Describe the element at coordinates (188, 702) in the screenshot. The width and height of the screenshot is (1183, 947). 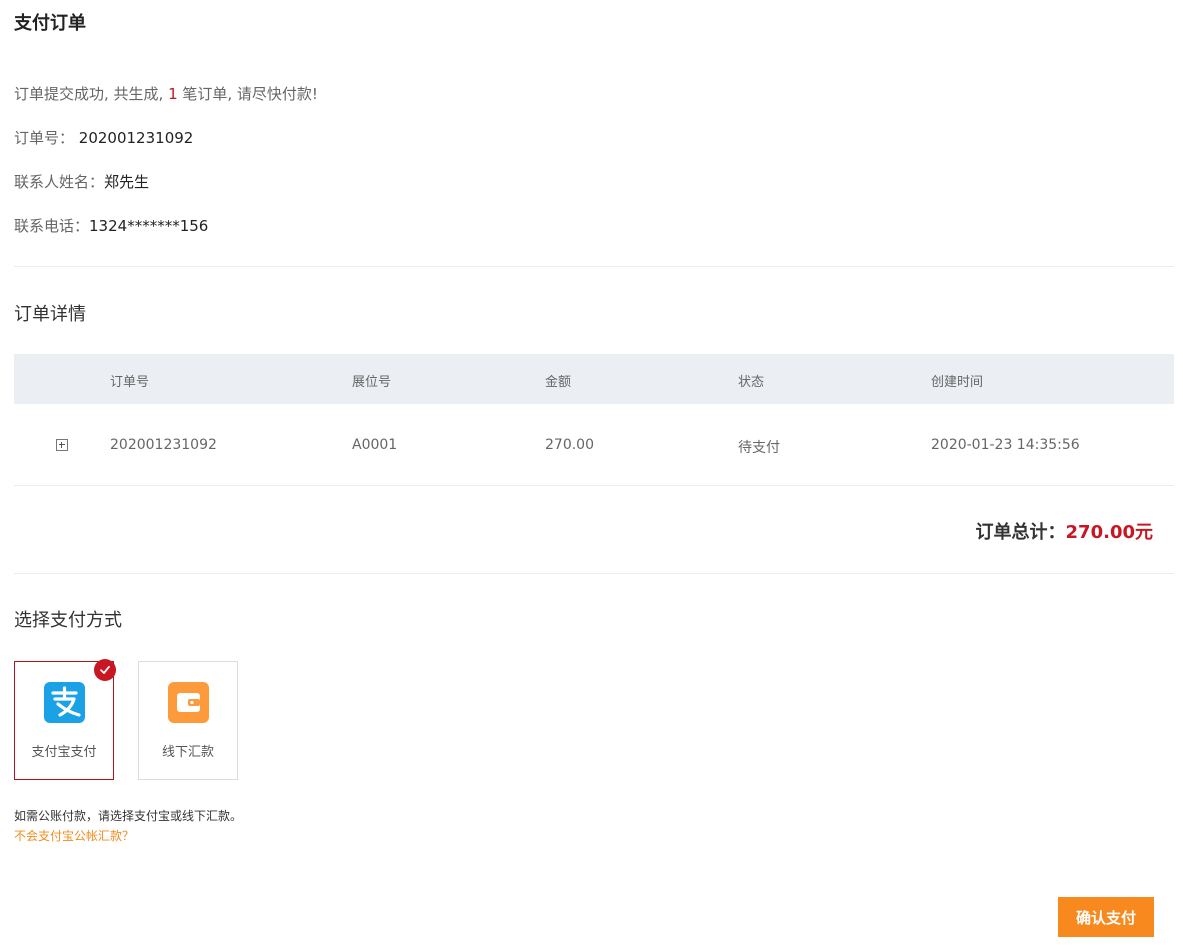
I see `wallet-icon` at that location.